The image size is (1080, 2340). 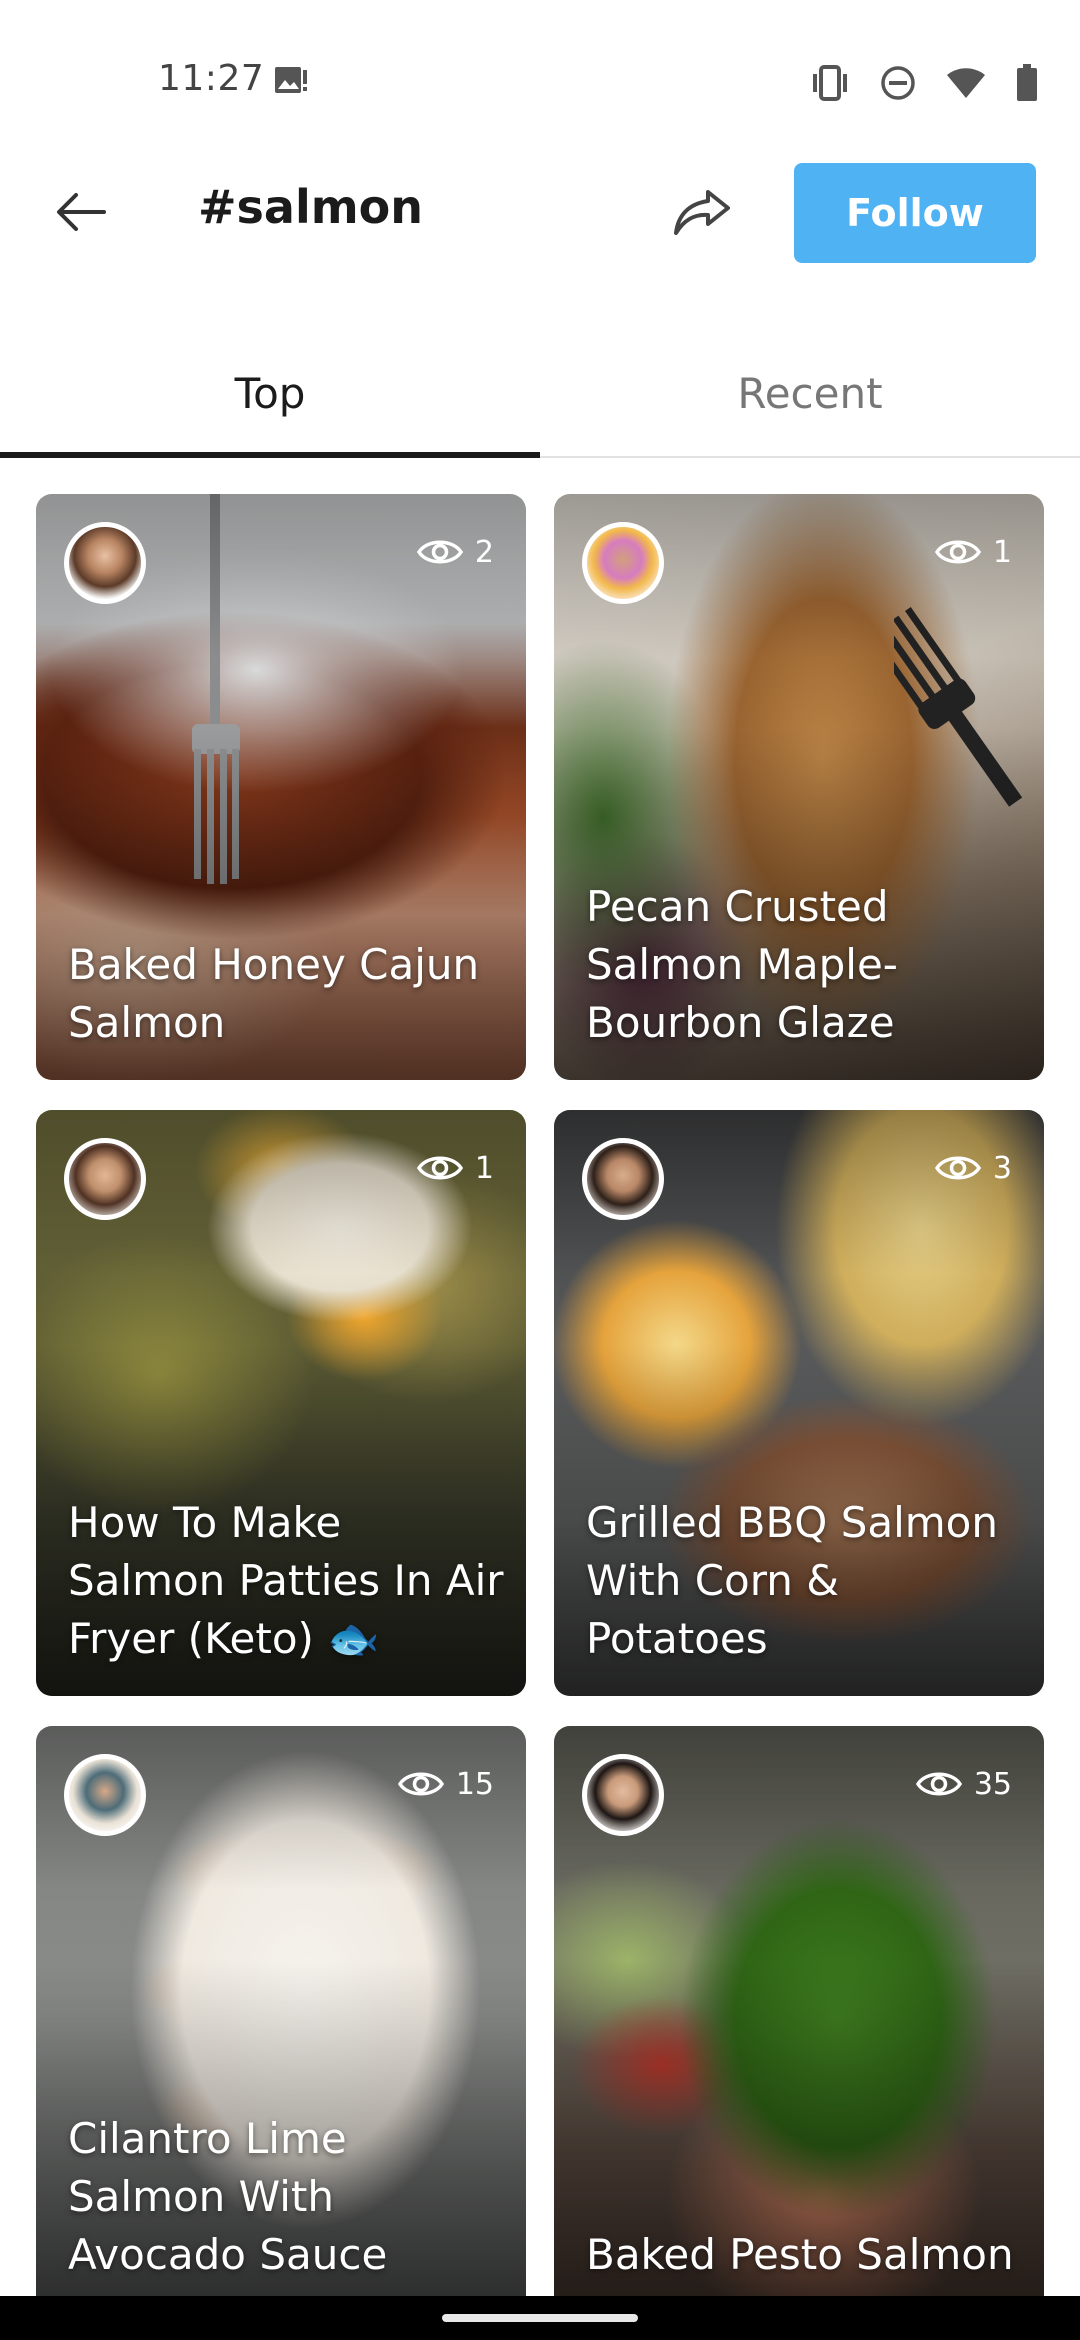 What do you see at coordinates (540, 75) in the screenshot?
I see `status-bar: 11:27` at bounding box center [540, 75].